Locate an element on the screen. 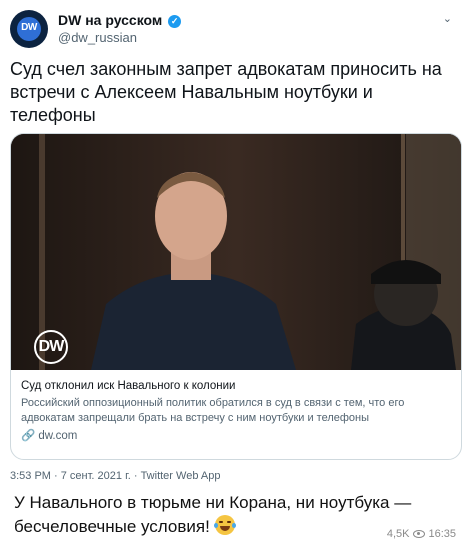 The image size is (466, 545). views-count: 4,5K is located at coordinates (398, 534).